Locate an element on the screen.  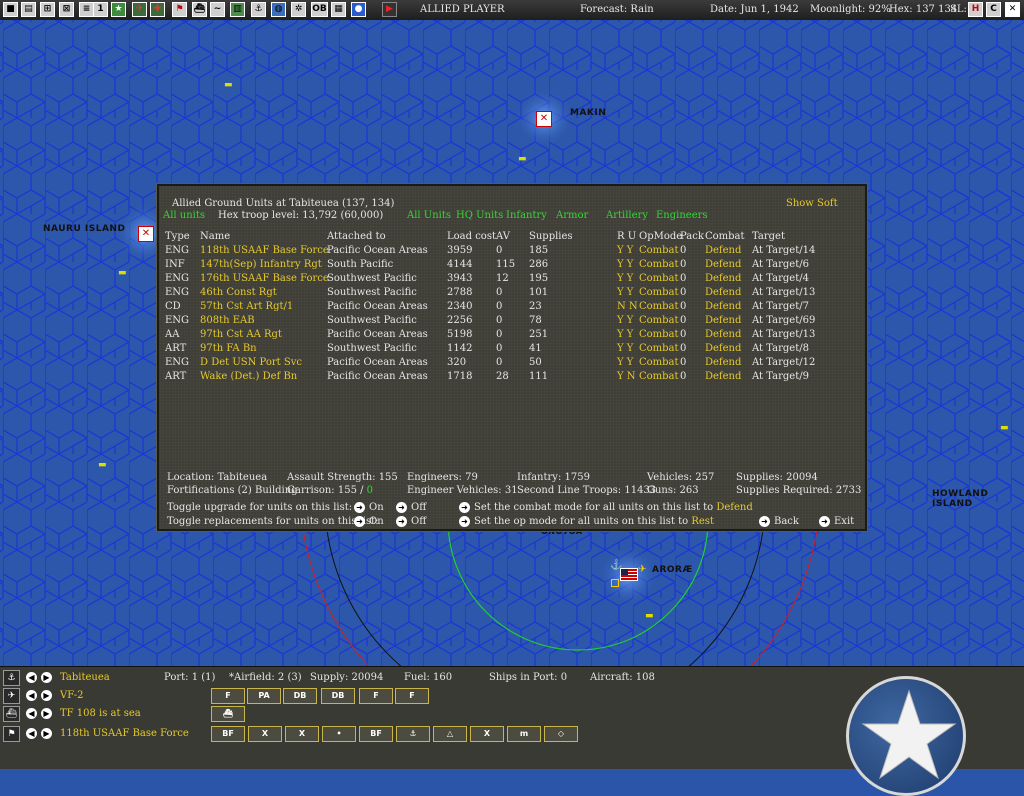
cell-name: 57th Cst Art Rgt/1 is located at coordinates (246, 306).